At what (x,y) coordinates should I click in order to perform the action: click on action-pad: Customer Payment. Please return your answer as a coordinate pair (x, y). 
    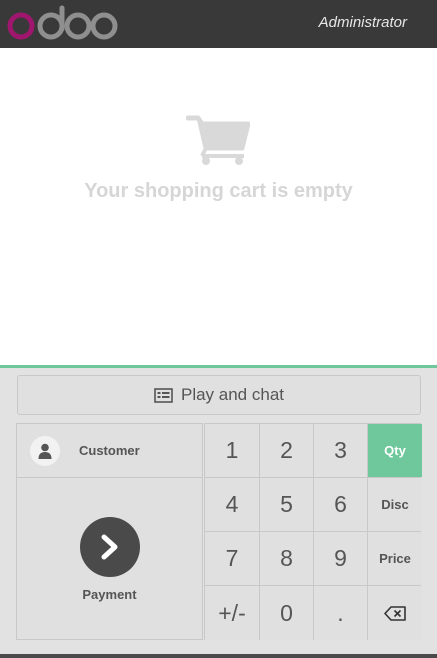
    Looking at the image, I should click on (109, 531).